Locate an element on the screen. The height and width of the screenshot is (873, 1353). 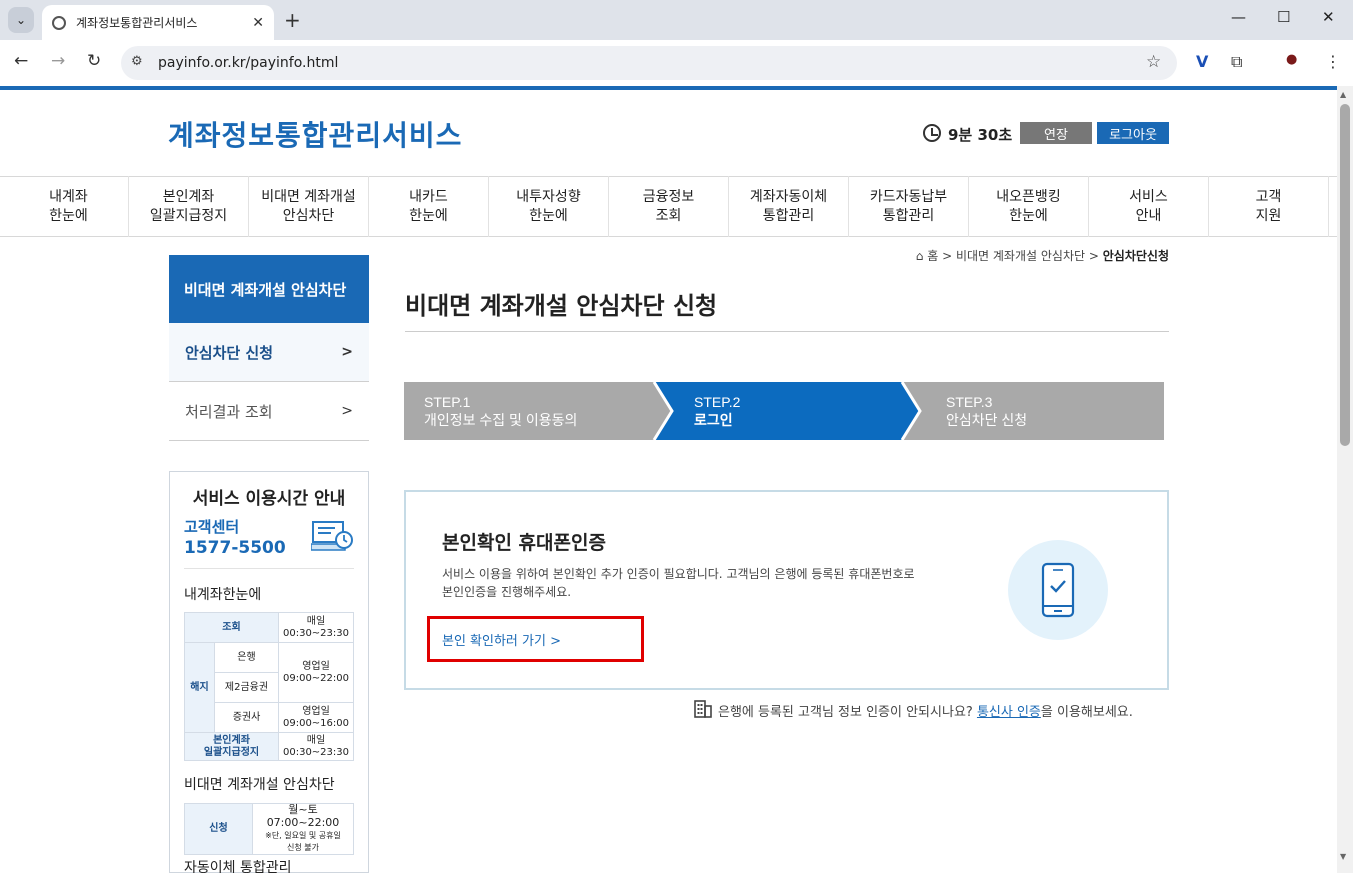
cell-apply: 신청 is located at coordinates (218, 829).